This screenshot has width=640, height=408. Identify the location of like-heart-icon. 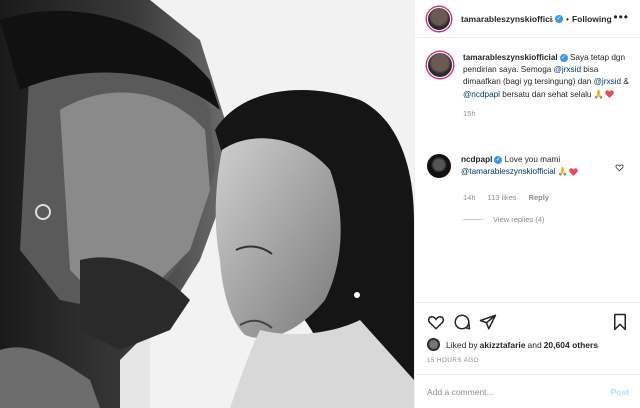
(436, 322).